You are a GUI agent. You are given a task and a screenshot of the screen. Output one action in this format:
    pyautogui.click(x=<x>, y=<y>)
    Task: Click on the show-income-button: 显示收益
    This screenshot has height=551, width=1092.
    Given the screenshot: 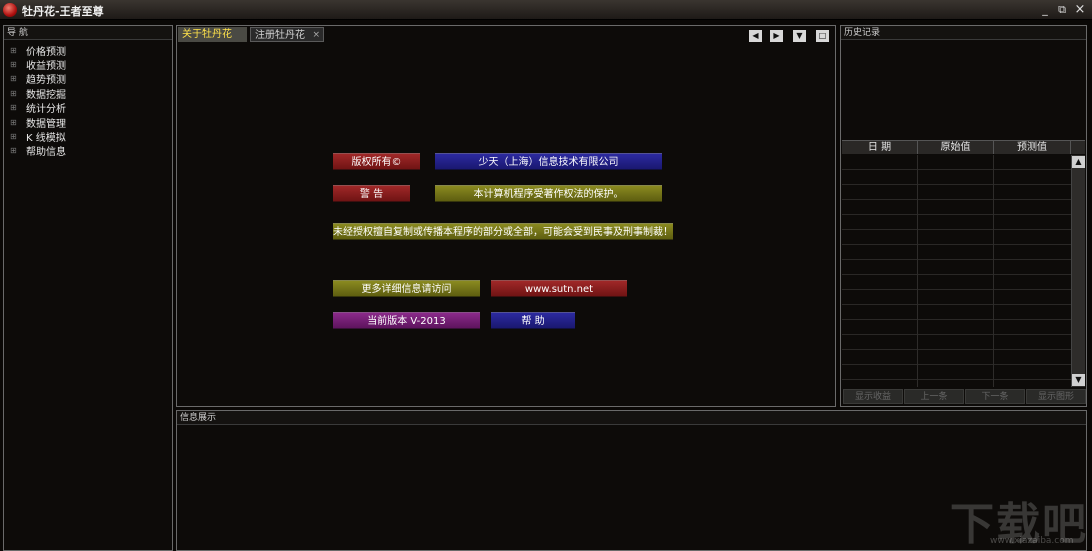 What is the action you would take?
    pyautogui.click(x=873, y=396)
    